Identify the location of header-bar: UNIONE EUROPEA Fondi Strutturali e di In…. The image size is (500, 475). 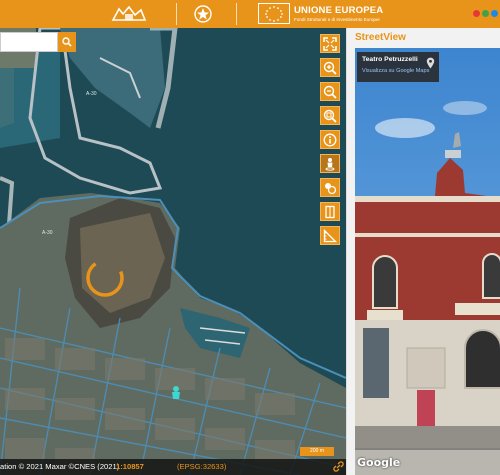
(250, 14).